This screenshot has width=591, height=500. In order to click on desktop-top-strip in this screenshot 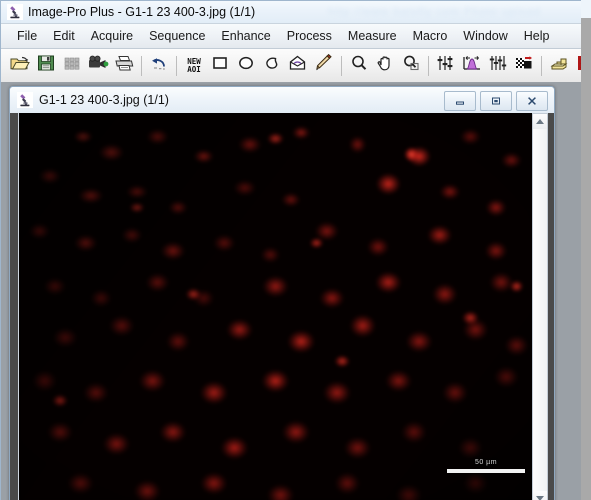, I will do `click(586, 9)`.